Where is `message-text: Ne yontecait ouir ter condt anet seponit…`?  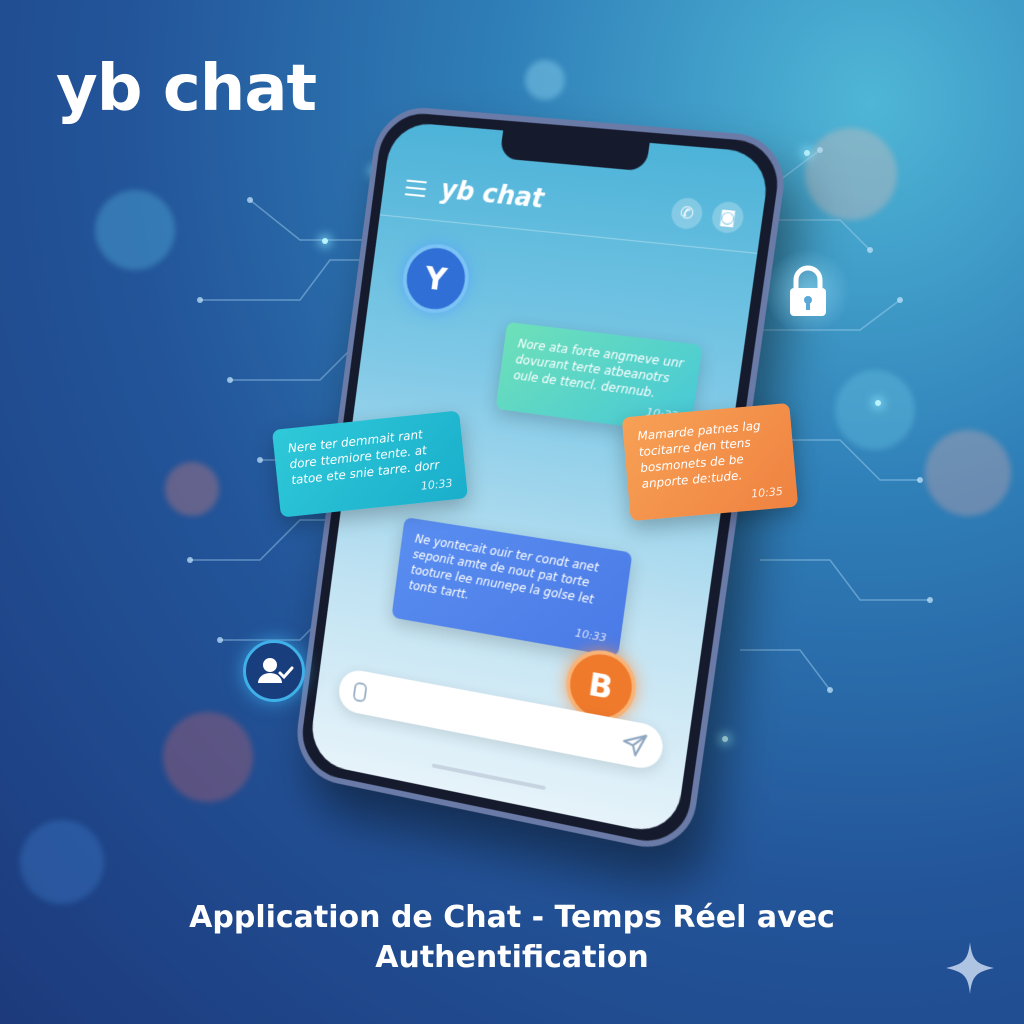
message-text: Ne yontecait ouir ter condt anet seponit… is located at coordinates (503, 569).